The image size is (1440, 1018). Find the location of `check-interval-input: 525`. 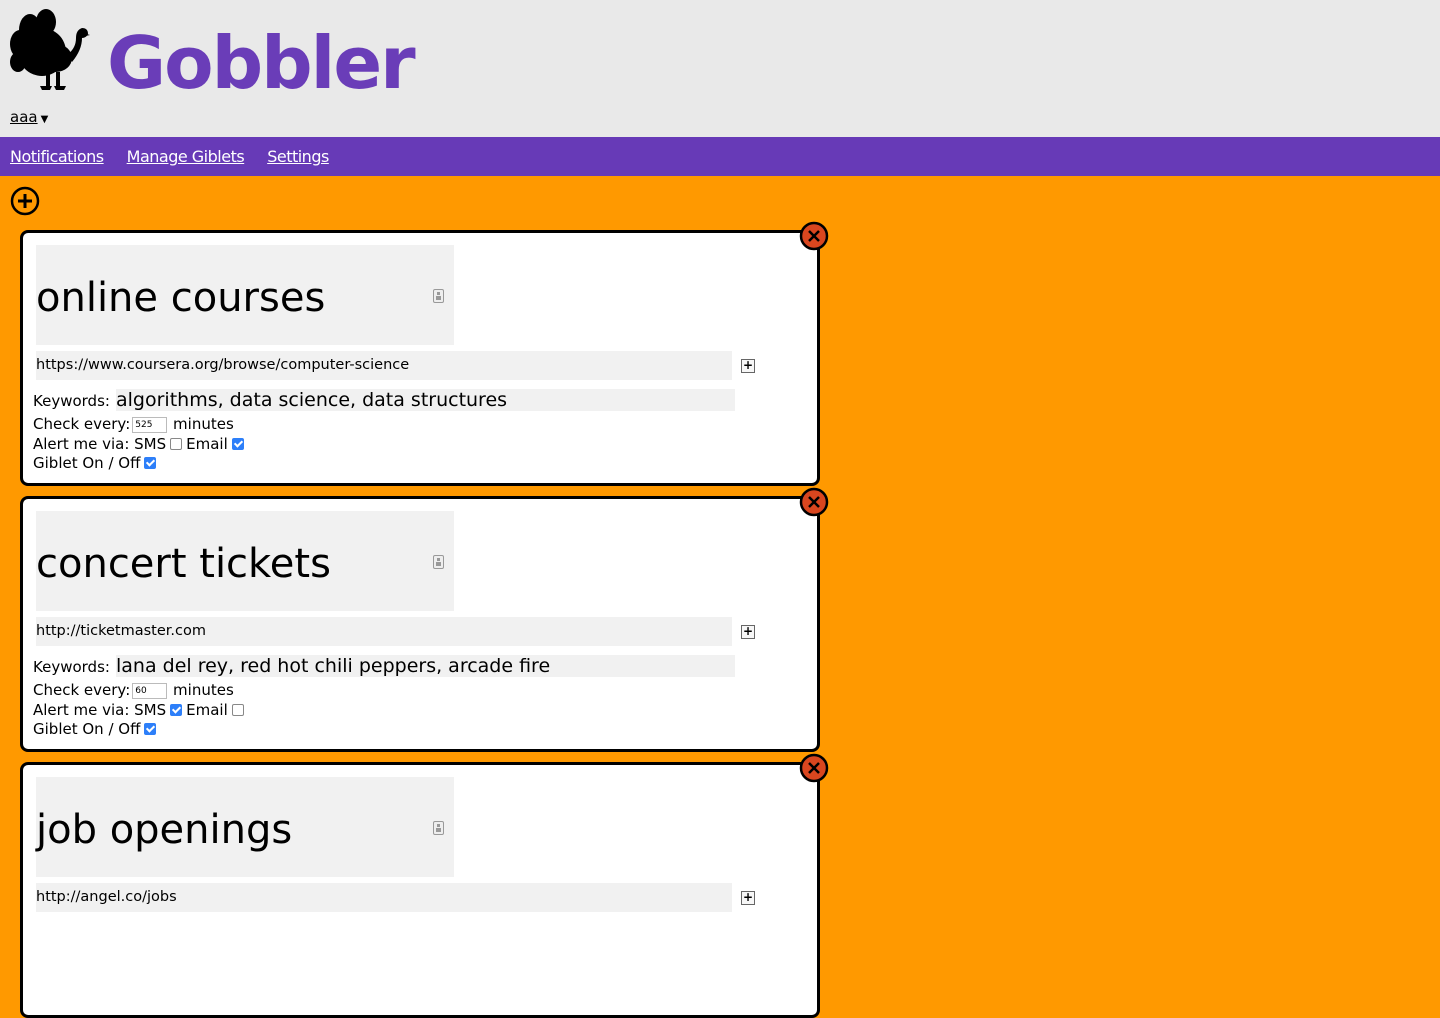

check-interval-input: 525 is located at coordinates (150, 424).